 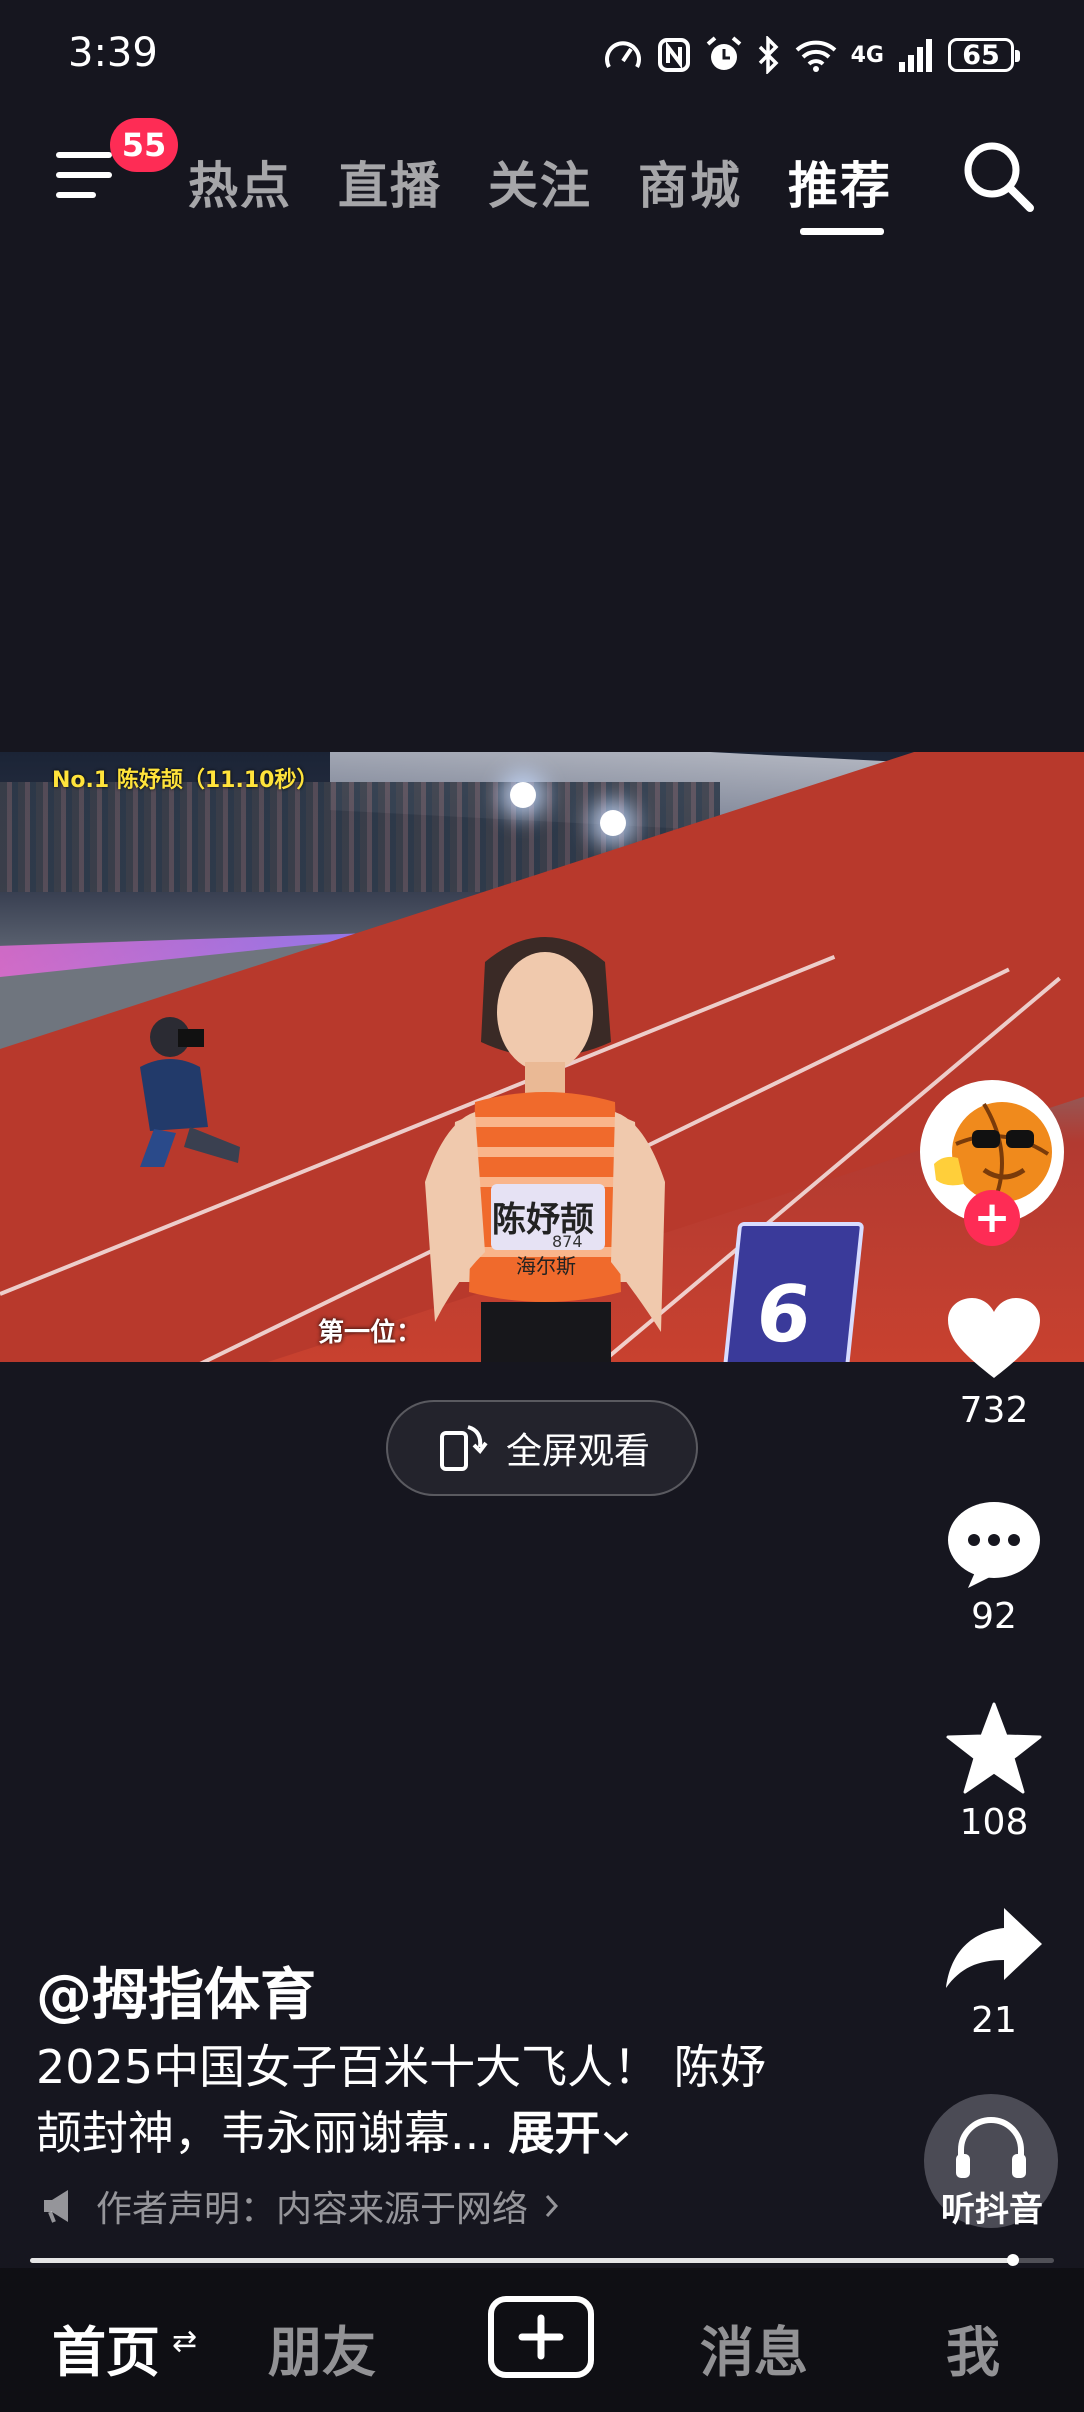 I want to click on photographer-figure, so click(x=190, y=1092).